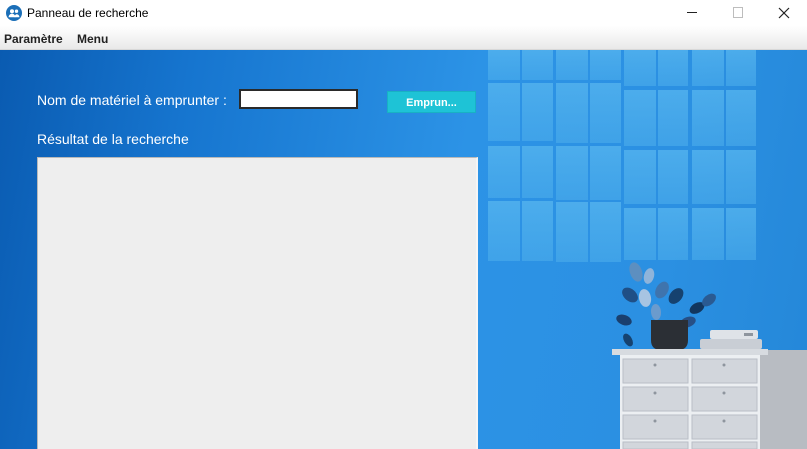 The height and width of the screenshot is (449, 807). What do you see at coordinates (113, 139) in the screenshot?
I see `search-result-label: Résultat de la recherche` at bounding box center [113, 139].